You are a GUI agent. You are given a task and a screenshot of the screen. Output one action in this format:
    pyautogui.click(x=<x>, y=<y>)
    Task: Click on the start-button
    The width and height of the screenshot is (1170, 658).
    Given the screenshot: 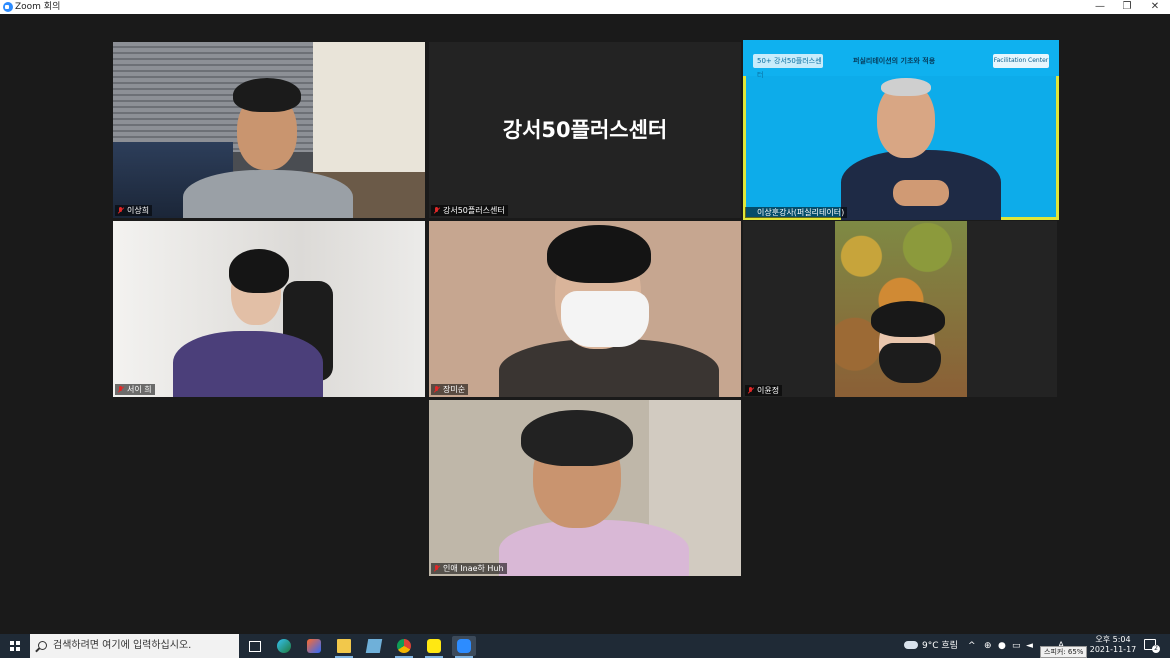 What is the action you would take?
    pyautogui.click(x=15, y=646)
    